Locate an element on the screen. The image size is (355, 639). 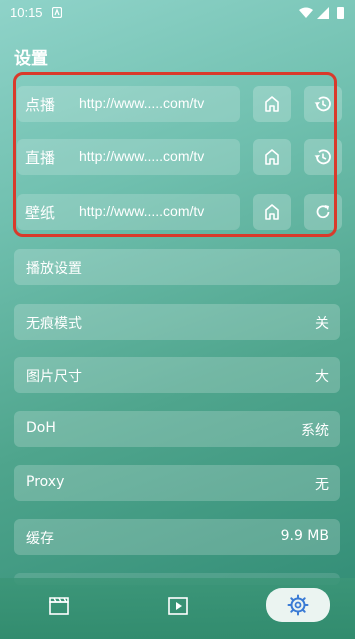
movie-clapper-icon is located at coordinates (59, 606).